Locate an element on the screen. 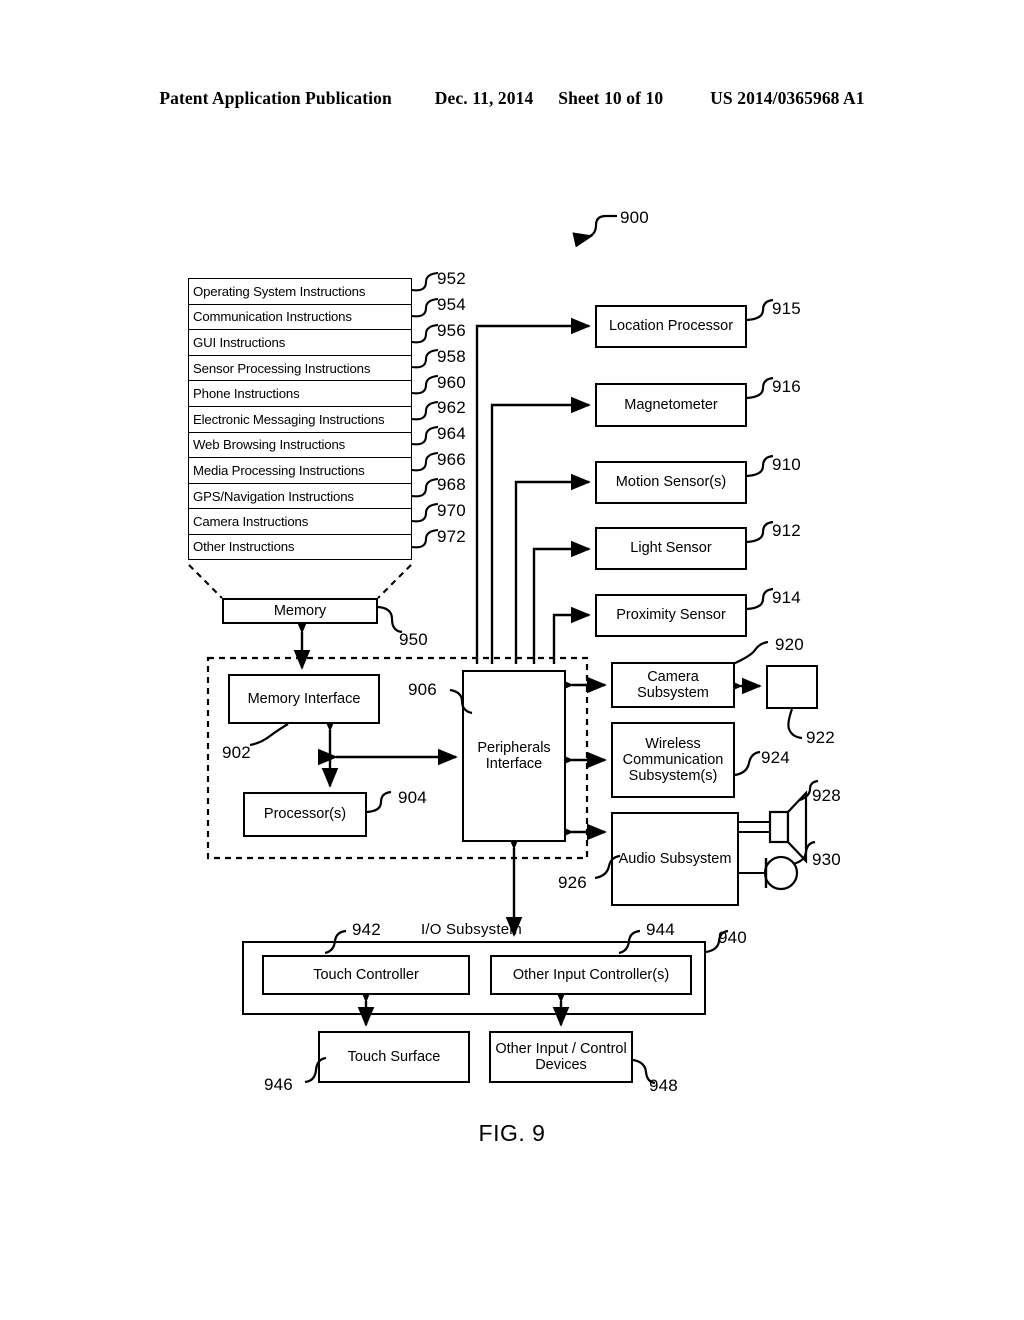 This screenshot has width=1024, height=1320. ref-948: 948 is located at coordinates (663, 1085).